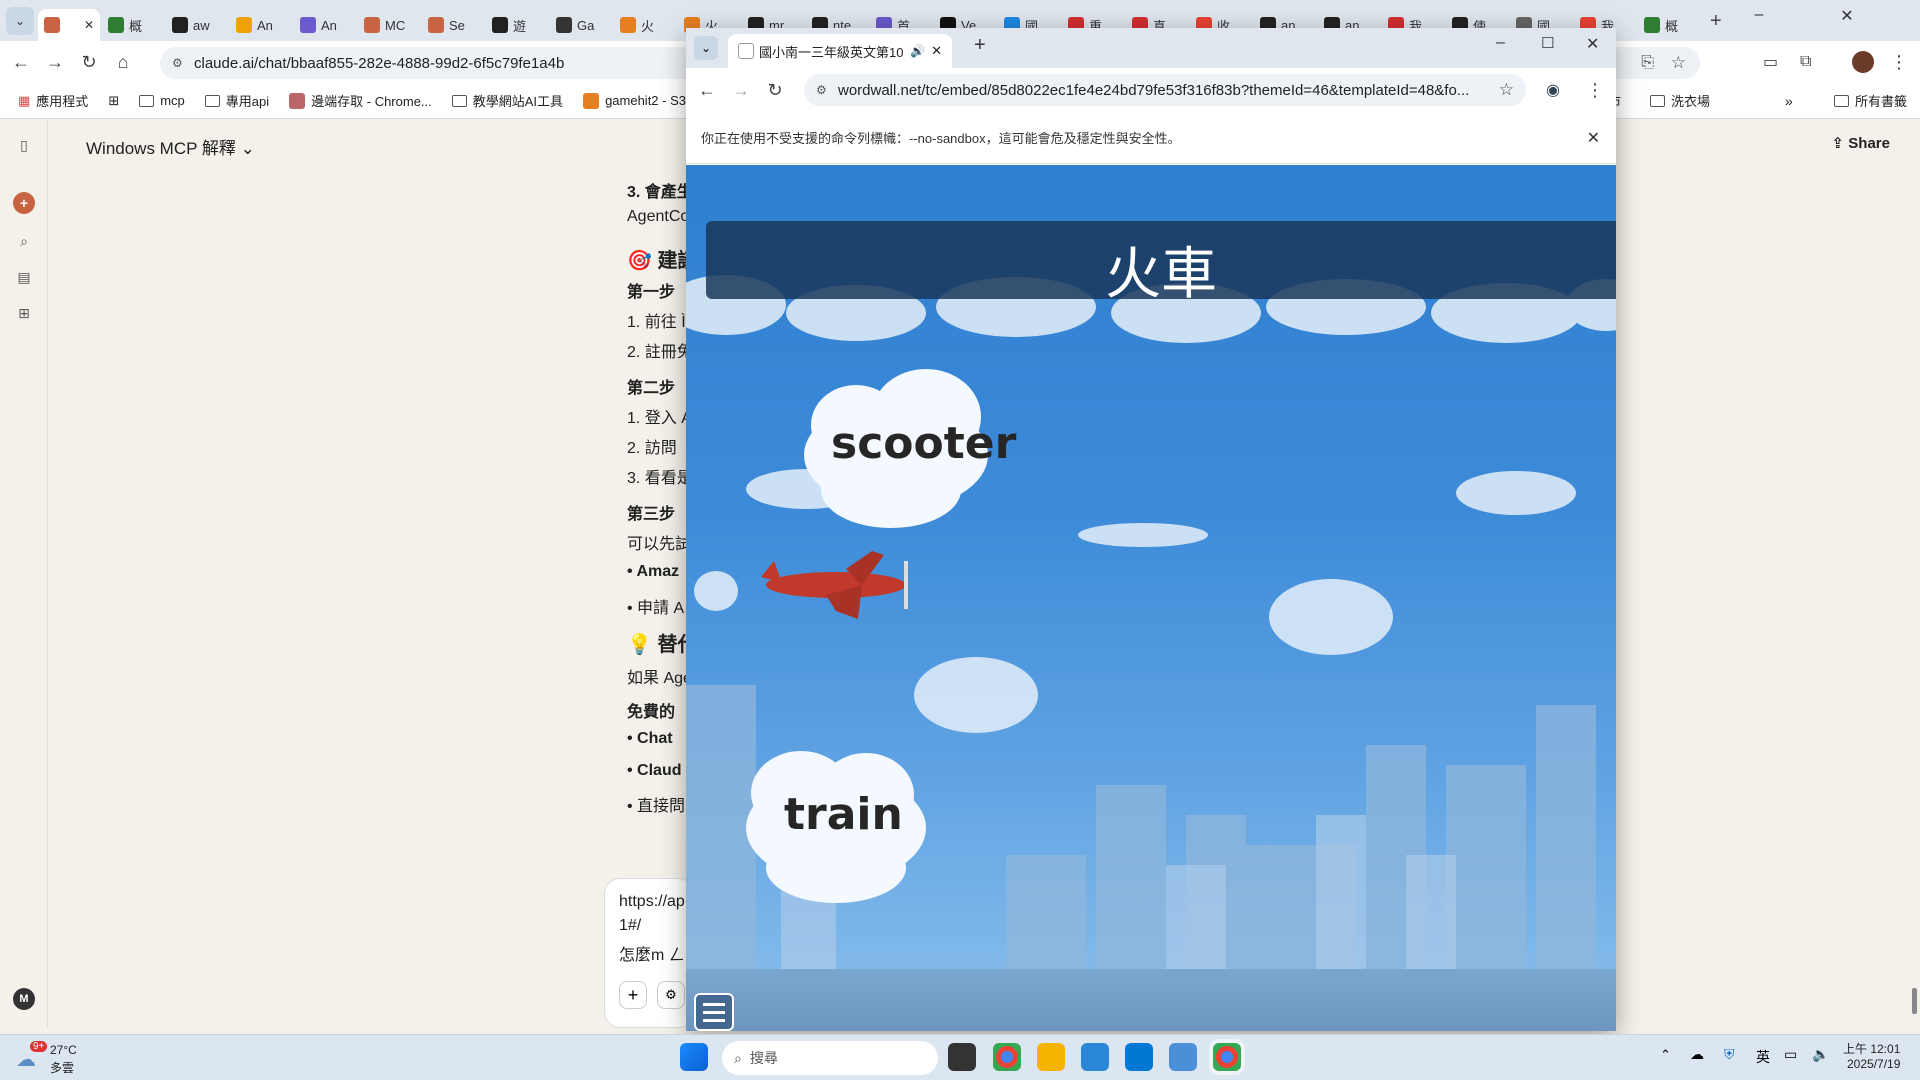 This screenshot has height=1080, width=1920. Describe the element at coordinates (1161, 264) in the screenshot. I see `prompt-banner: 火車` at that location.